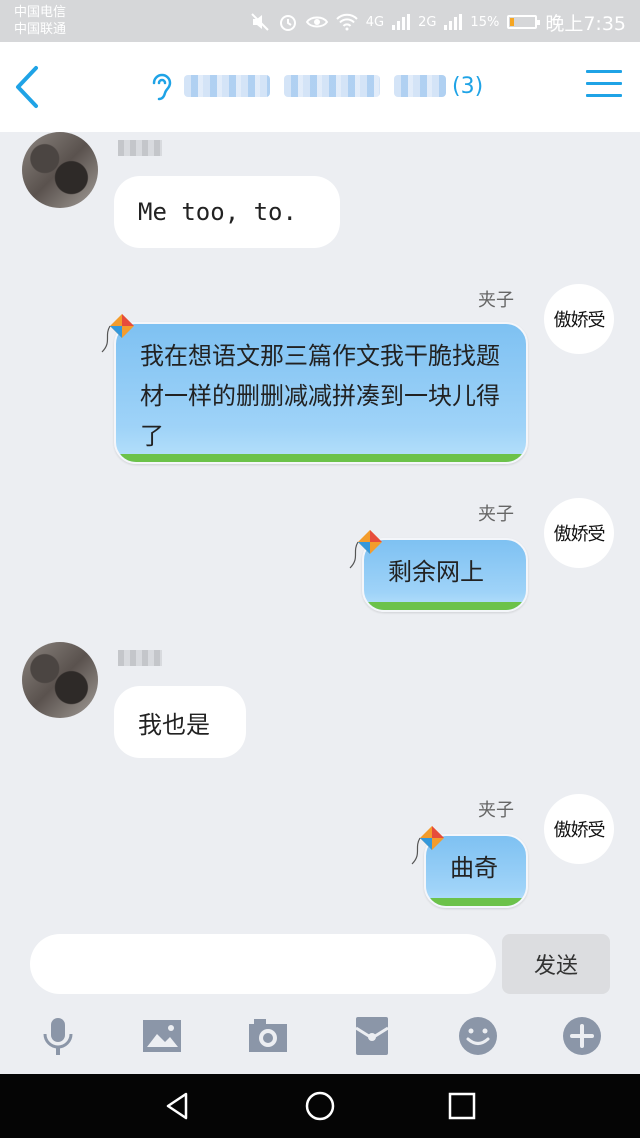  What do you see at coordinates (320, 1039) in the screenshot?
I see `chat-toolbar` at bounding box center [320, 1039].